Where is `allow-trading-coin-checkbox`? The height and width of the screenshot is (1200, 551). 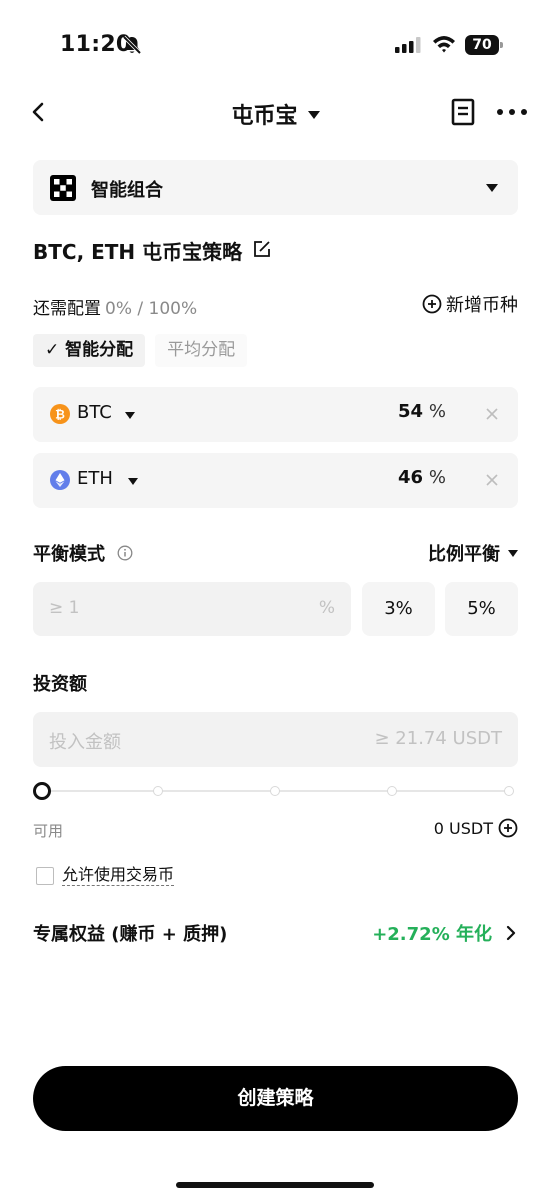
allow-trading-coin-checkbox is located at coordinates (45, 875).